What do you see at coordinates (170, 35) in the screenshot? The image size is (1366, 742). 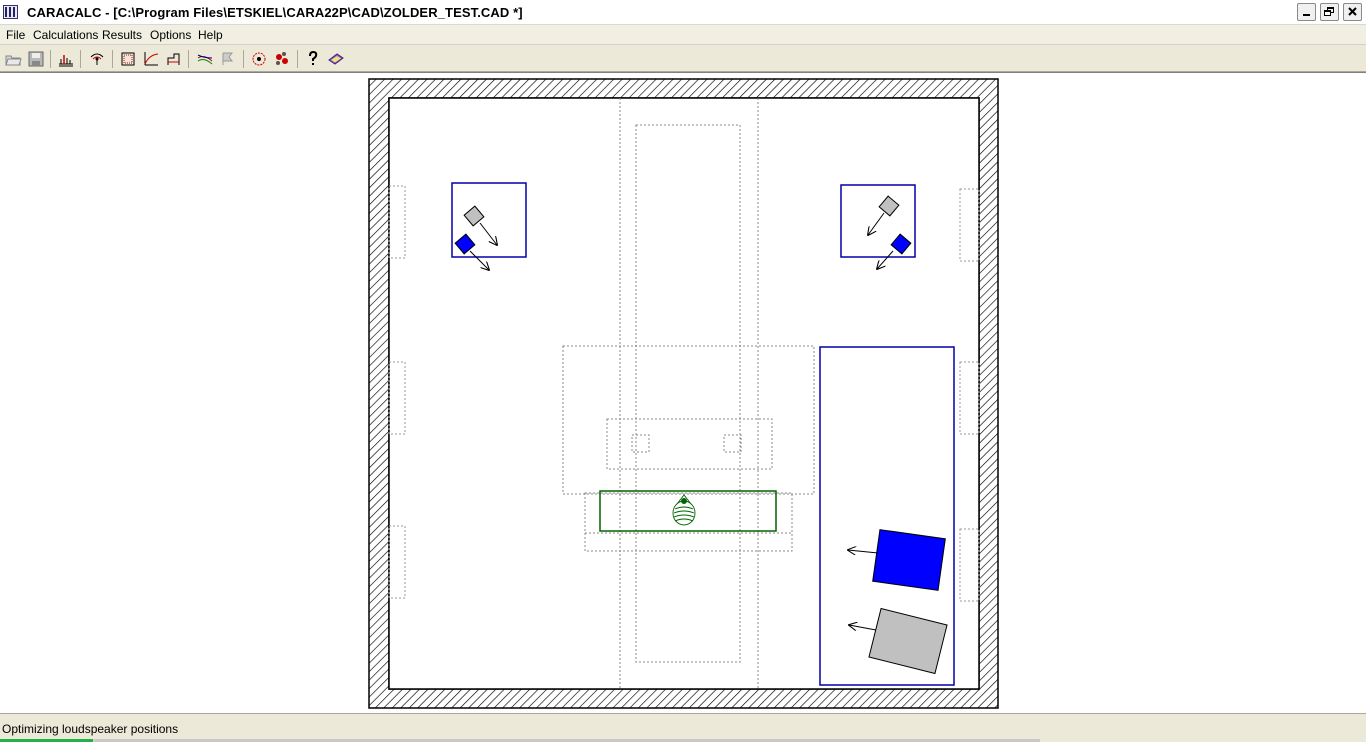 I see `menu-options: Options` at bounding box center [170, 35].